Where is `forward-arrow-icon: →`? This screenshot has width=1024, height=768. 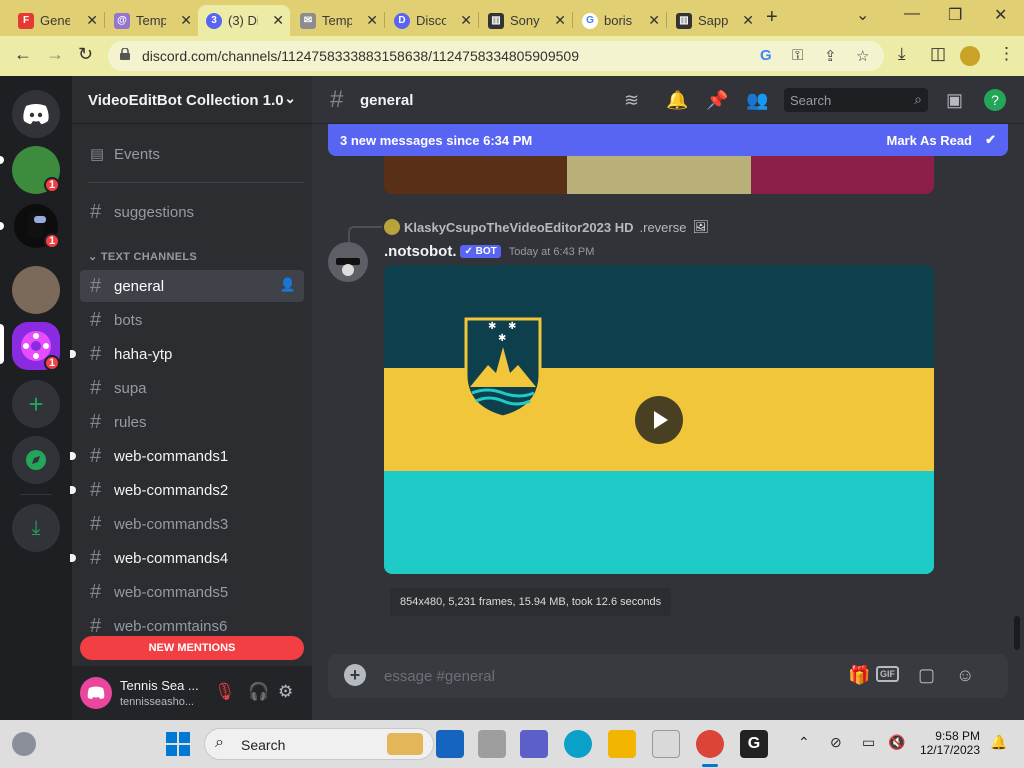 forward-arrow-icon: → is located at coordinates (55, 54).